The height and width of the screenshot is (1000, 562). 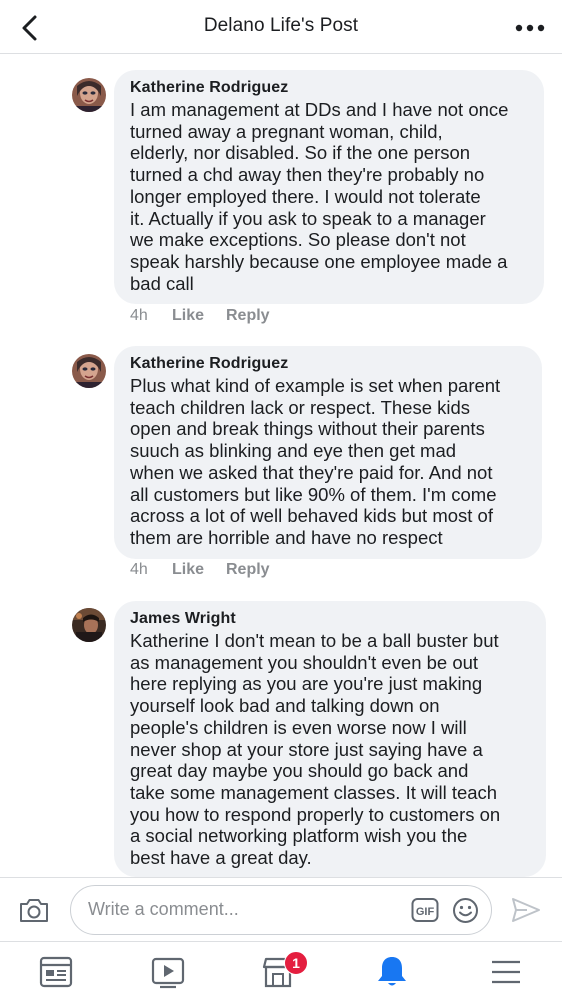 I want to click on top-bar: Delano Life's Post, so click(x=281, y=27).